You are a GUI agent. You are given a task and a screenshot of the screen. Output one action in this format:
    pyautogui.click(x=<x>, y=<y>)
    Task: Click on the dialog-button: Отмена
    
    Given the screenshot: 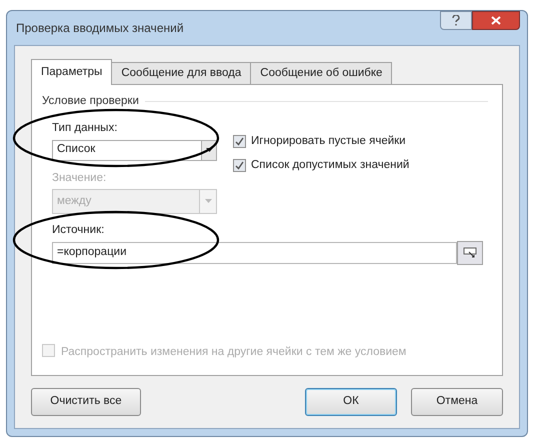 What is the action you would take?
    pyautogui.click(x=457, y=402)
    